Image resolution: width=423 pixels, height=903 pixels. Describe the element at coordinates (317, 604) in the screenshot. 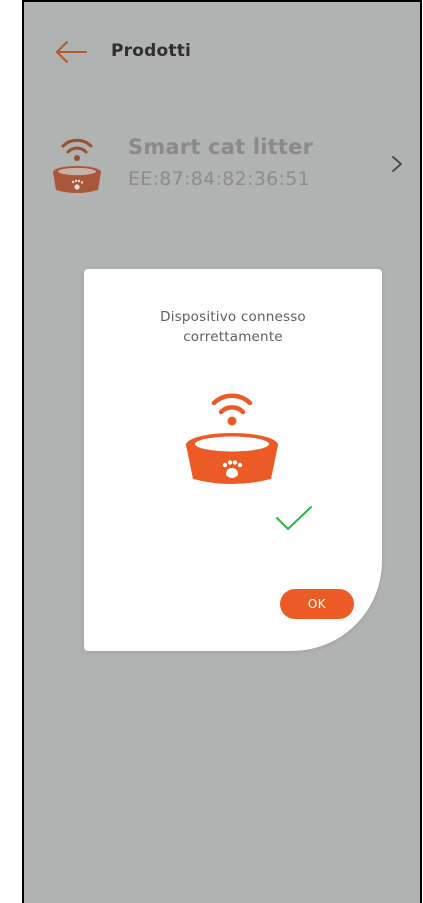

I see `ok-button: OK` at that location.